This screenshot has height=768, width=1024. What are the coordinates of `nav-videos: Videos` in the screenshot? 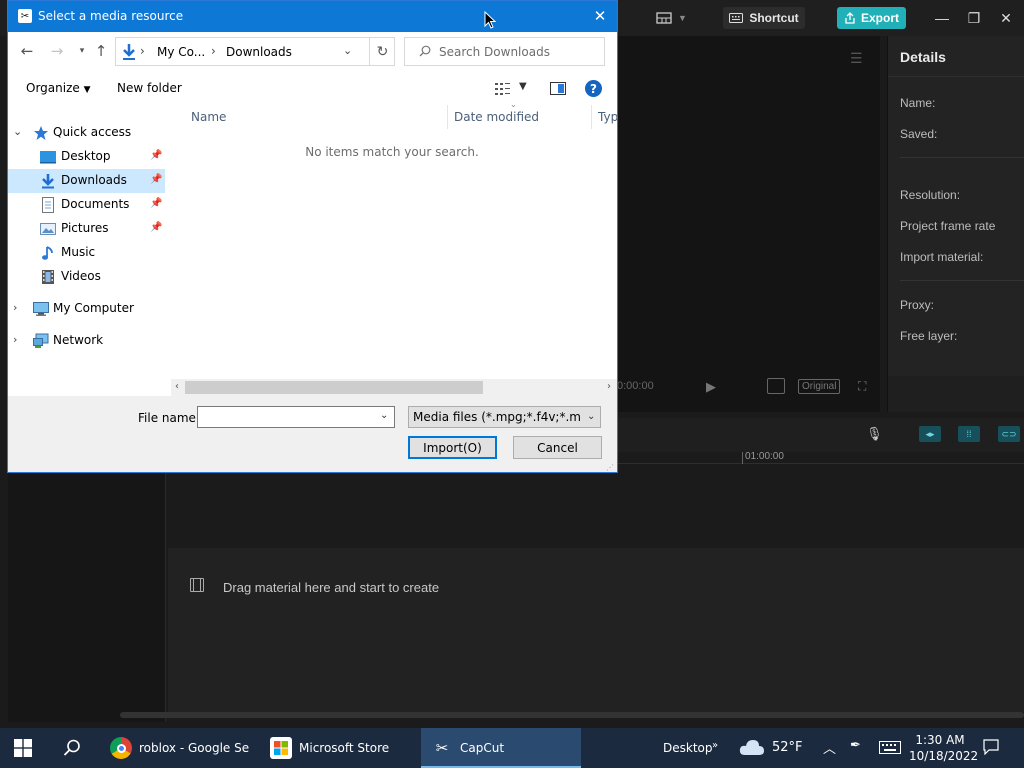 It's located at (86, 277).